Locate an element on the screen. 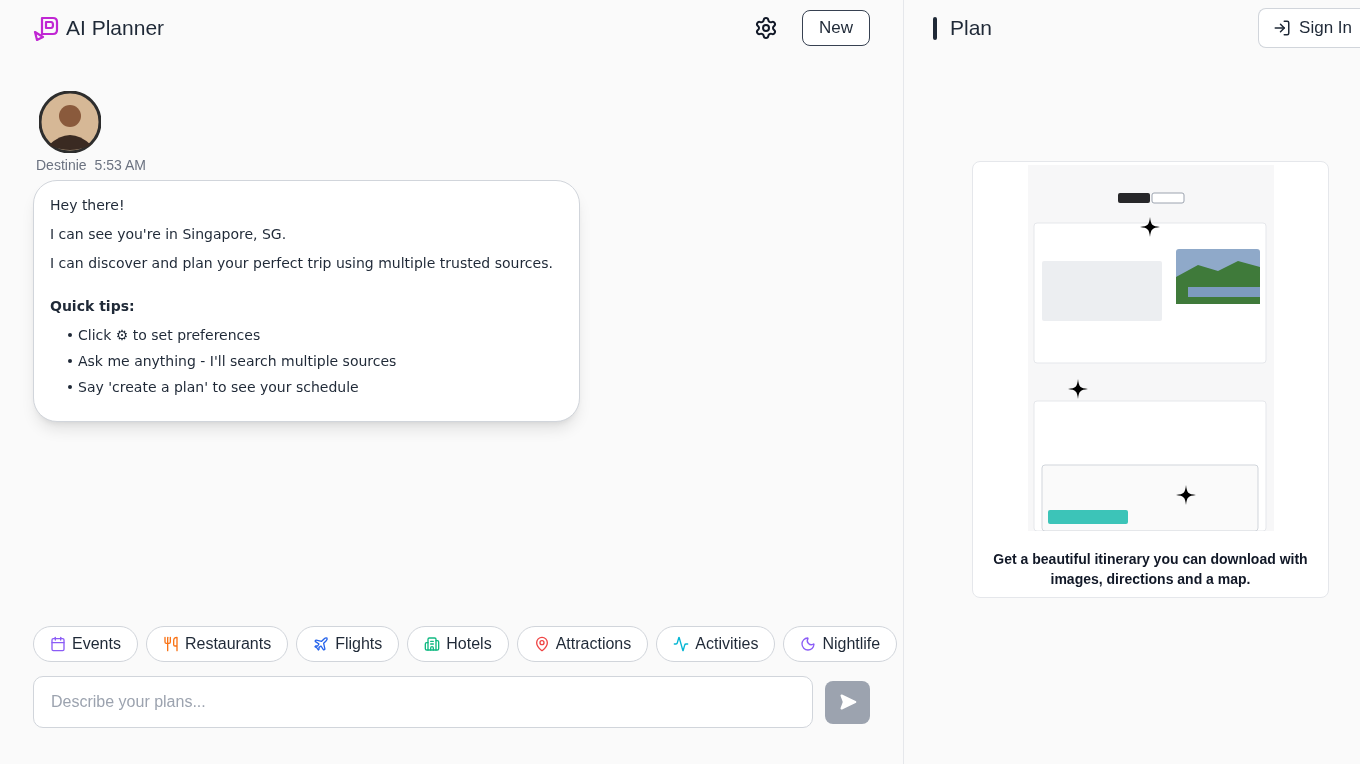  tip-text: Ask me anything - I'll search multiple sources is located at coordinates (237, 361).